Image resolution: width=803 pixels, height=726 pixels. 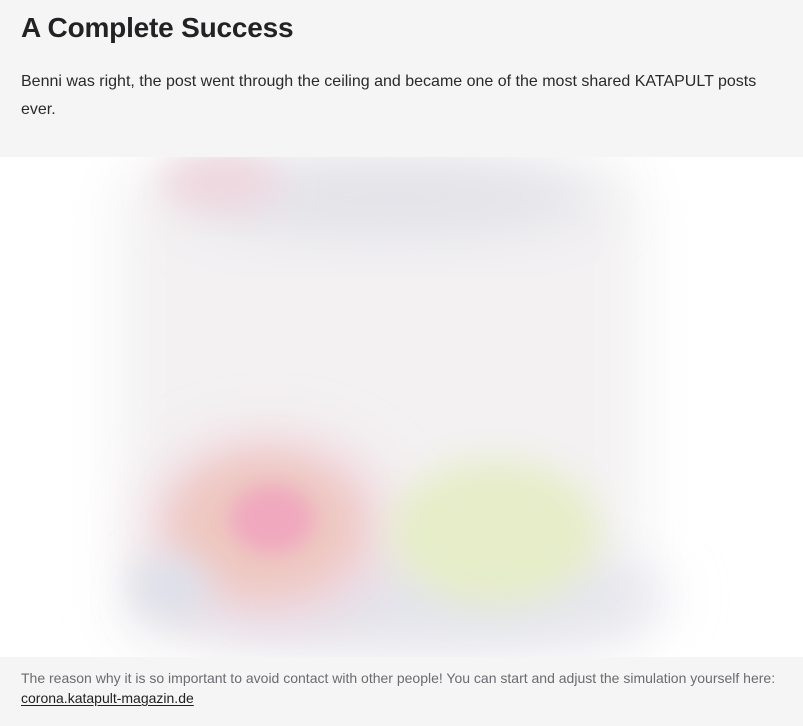 I want to click on blue-gray-patch, so click(x=170, y=587).